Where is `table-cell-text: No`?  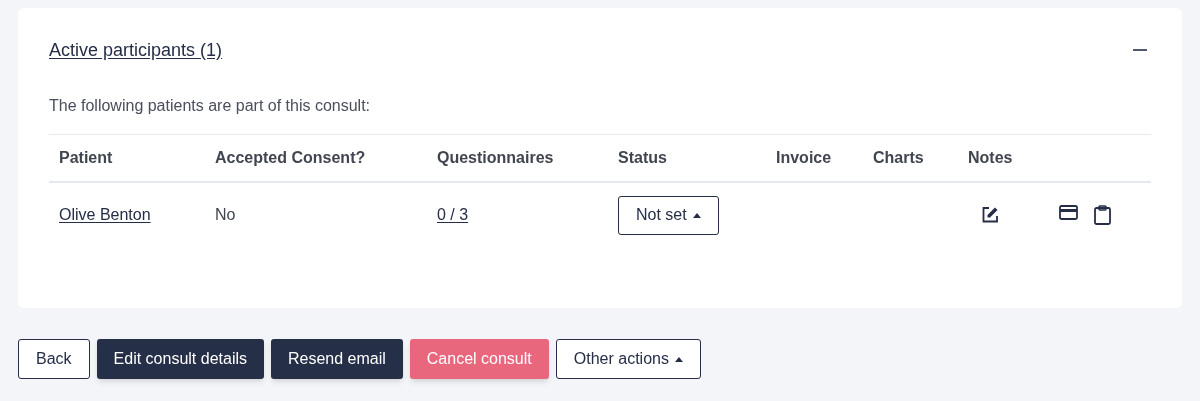
table-cell-text: No is located at coordinates (225, 215).